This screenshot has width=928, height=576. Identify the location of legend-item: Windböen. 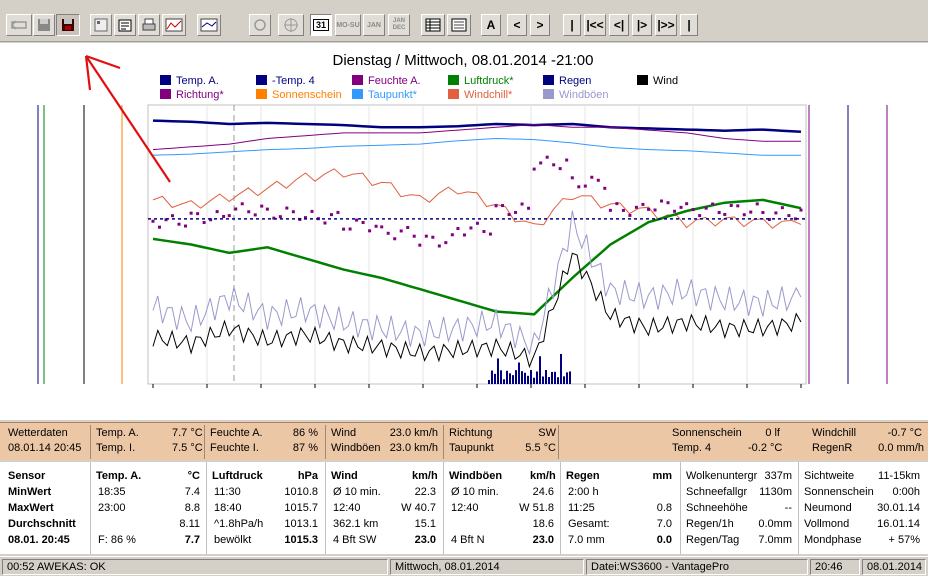
(576, 95).